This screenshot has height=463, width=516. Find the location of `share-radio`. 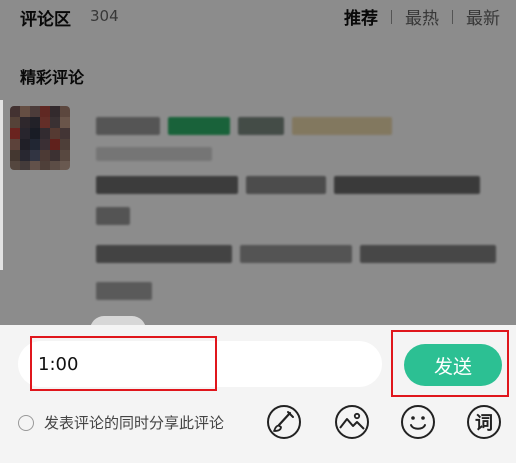

share-radio is located at coordinates (26, 422).